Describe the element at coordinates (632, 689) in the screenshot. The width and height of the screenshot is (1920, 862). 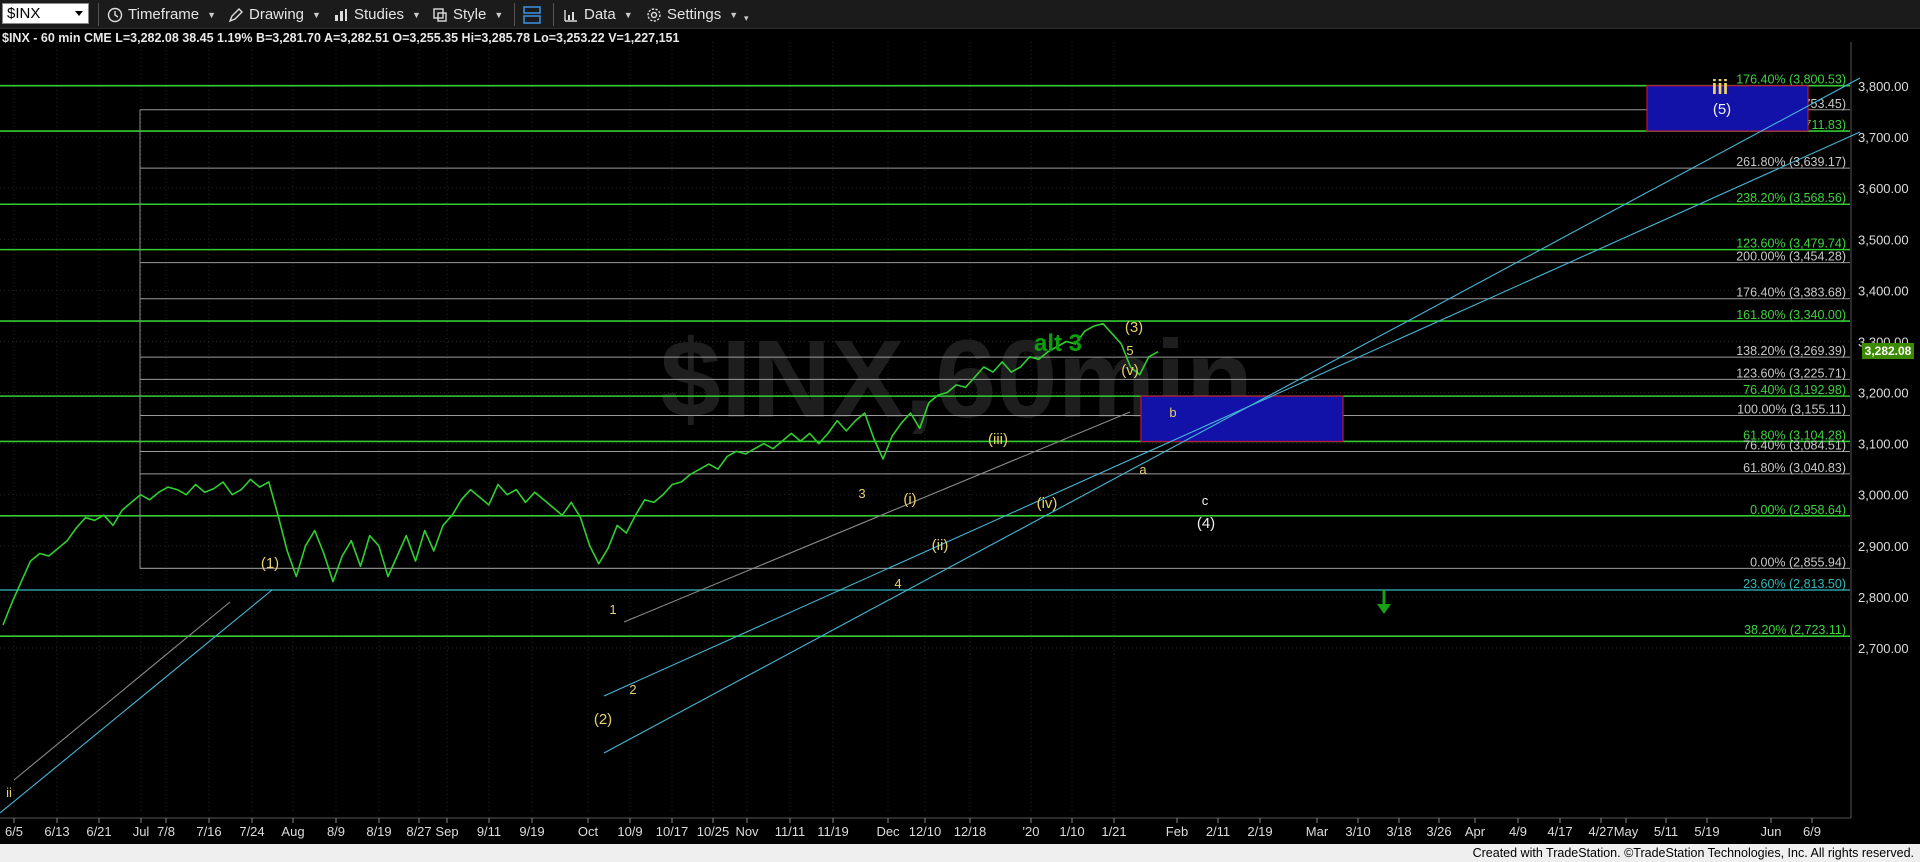
I see `wave-label: 2` at that location.